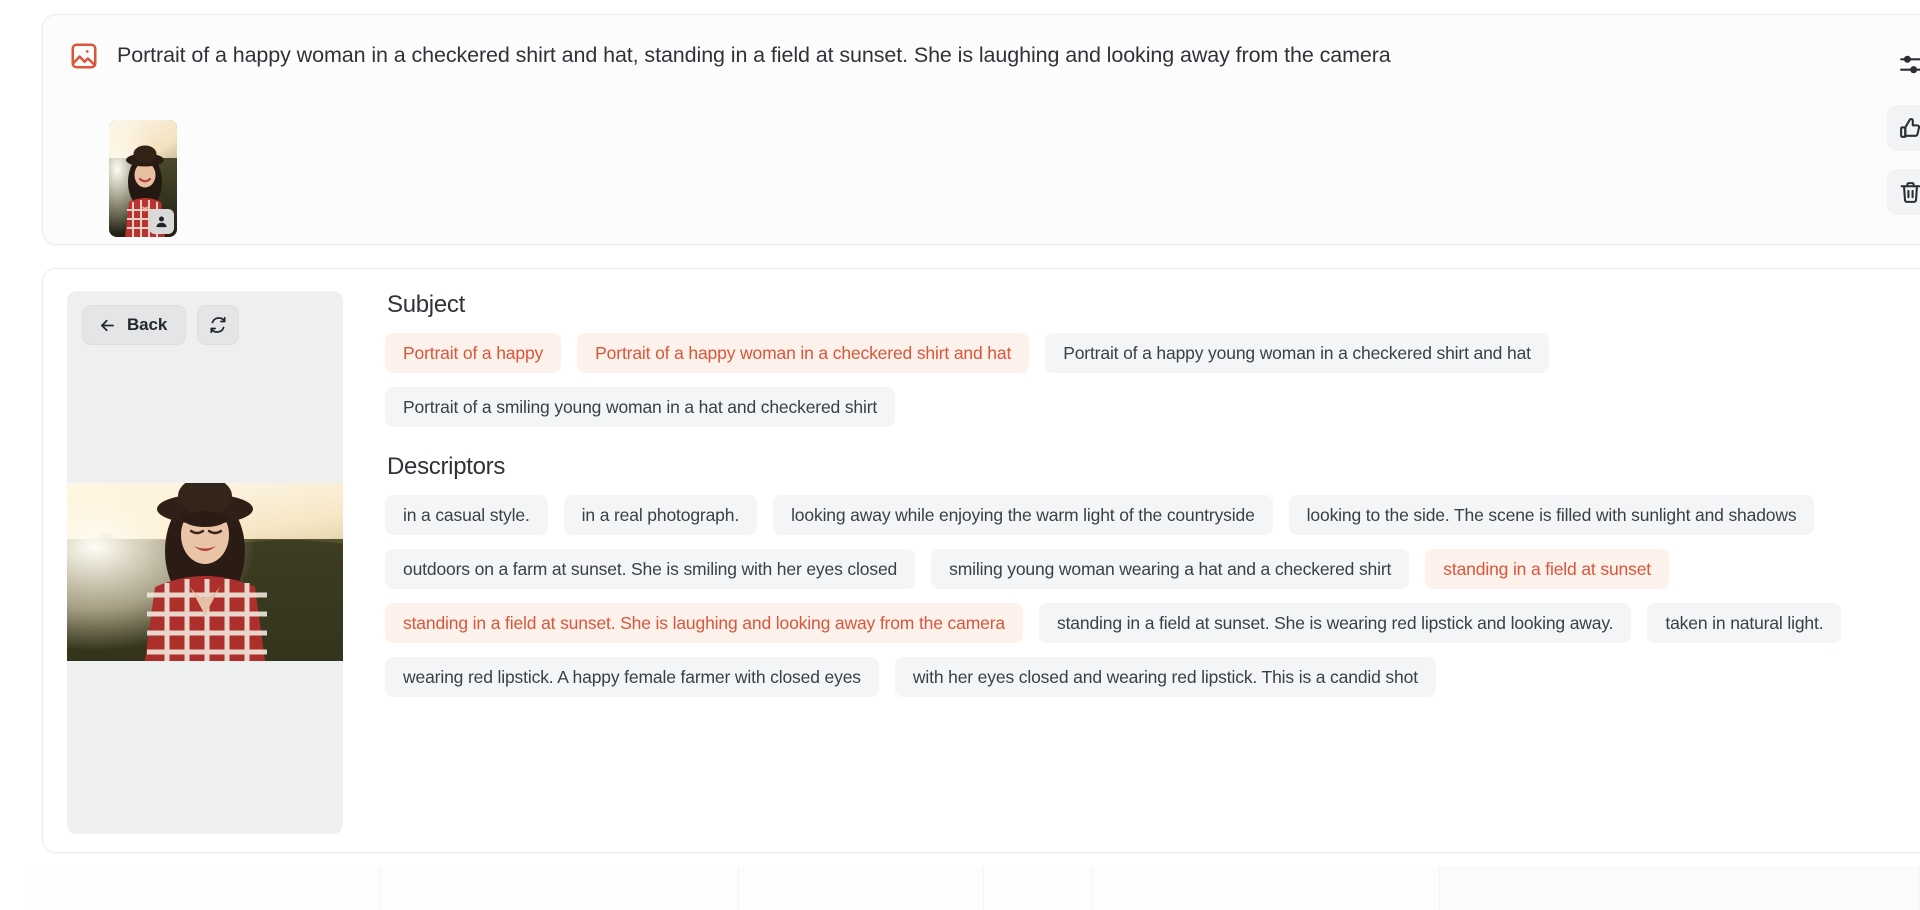 This screenshot has width=1920, height=910. I want to click on action-rail, so click(1900, 128).